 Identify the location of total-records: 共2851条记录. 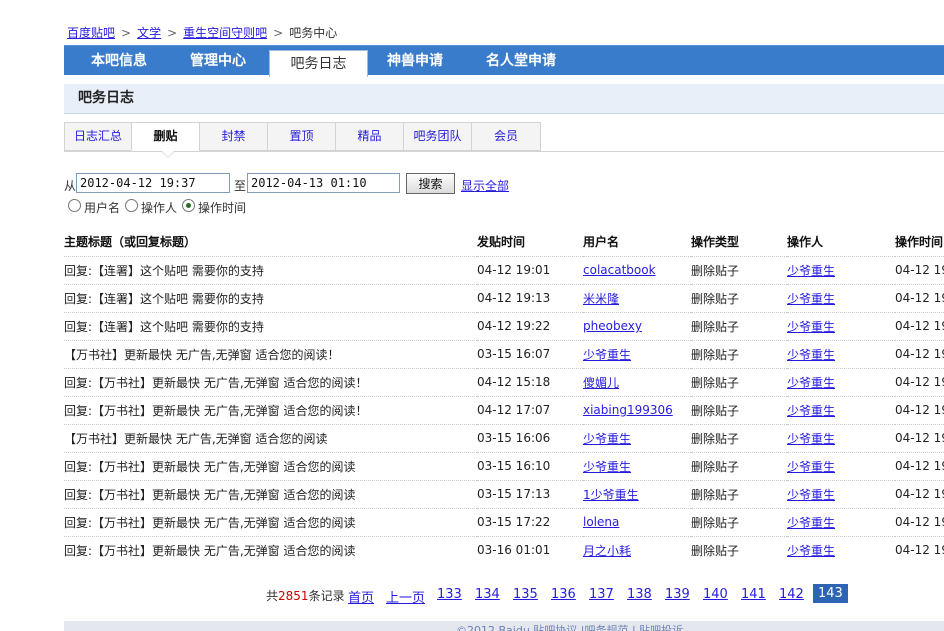
(305, 596).